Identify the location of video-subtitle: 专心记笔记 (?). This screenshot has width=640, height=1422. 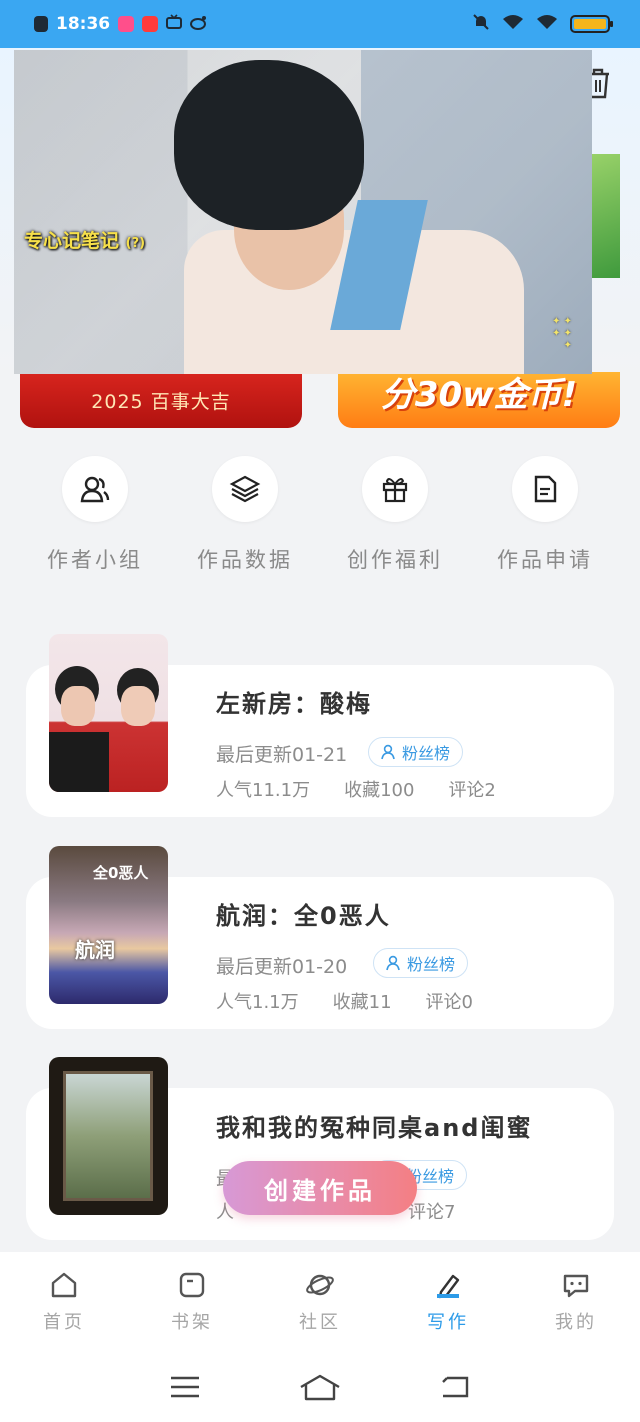
(84, 239).